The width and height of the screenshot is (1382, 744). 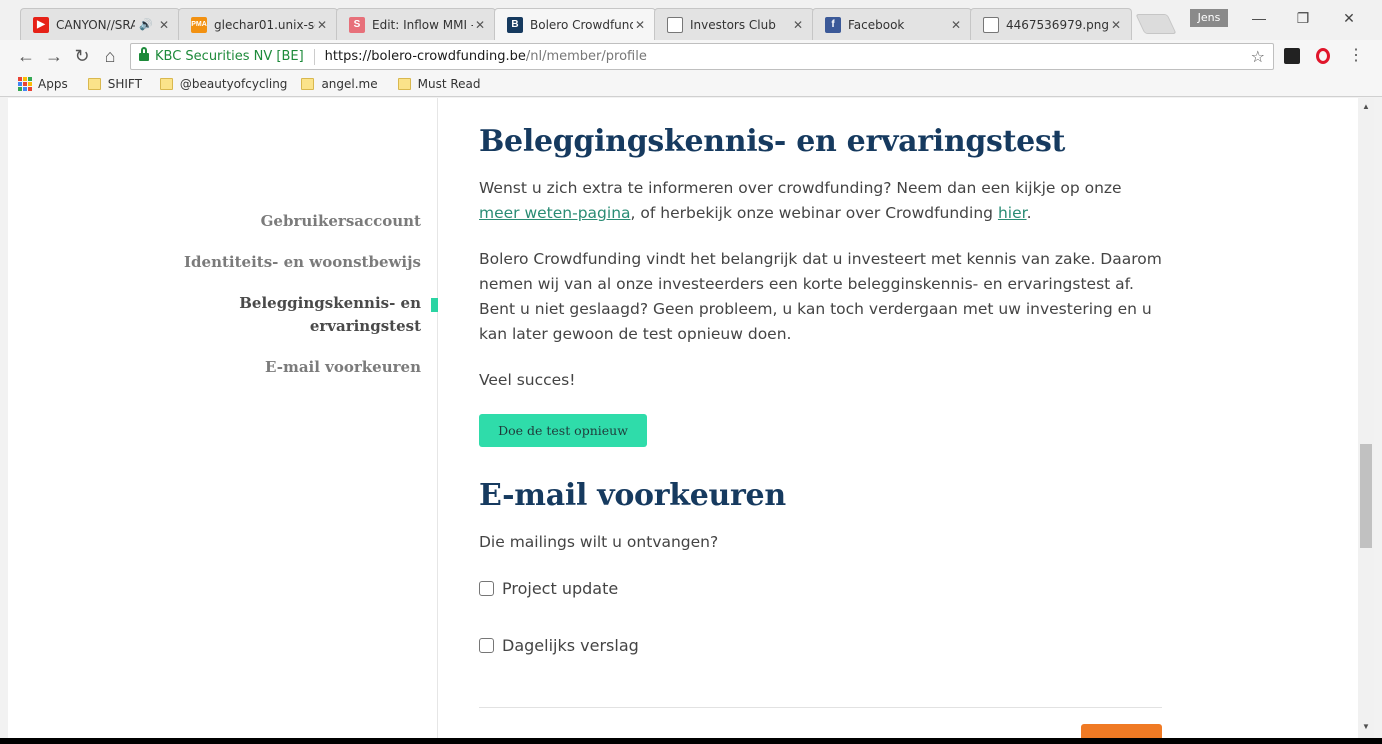 What do you see at coordinates (1156, 24) in the screenshot?
I see `new-tab-button` at bounding box center [1156, 24].